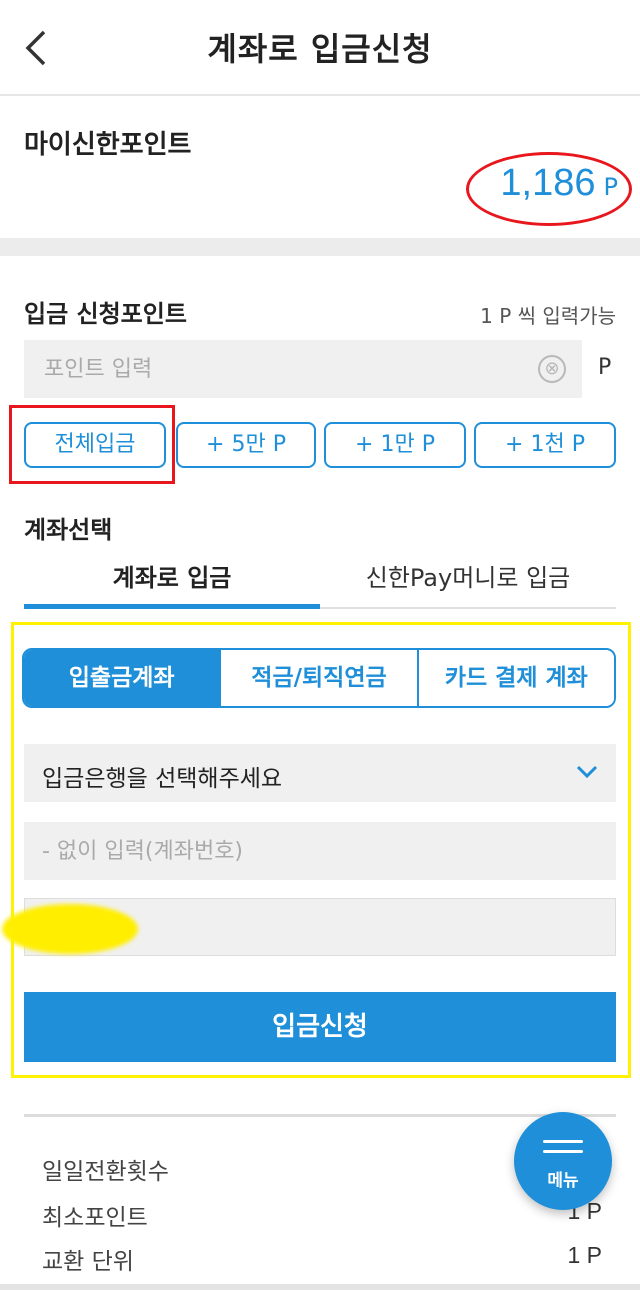 This screenshot has width=640, height=1290. What do you see at coordinates (246, 445) in the screenshot?
I see `add-50000-button: + 5만 P` at bounding box center [246, 445].